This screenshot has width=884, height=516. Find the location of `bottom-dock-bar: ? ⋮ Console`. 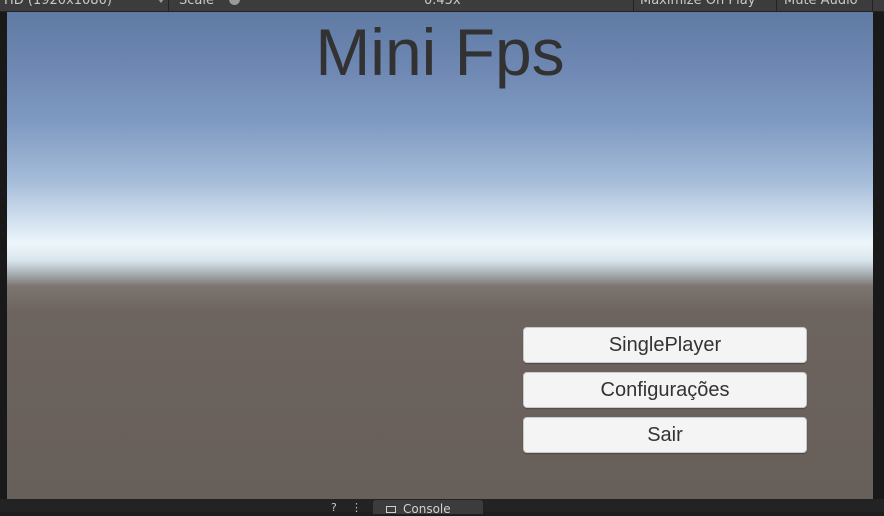

bottom-dock-bar: ? ⋮ Console is located at coordinates (442, 507).